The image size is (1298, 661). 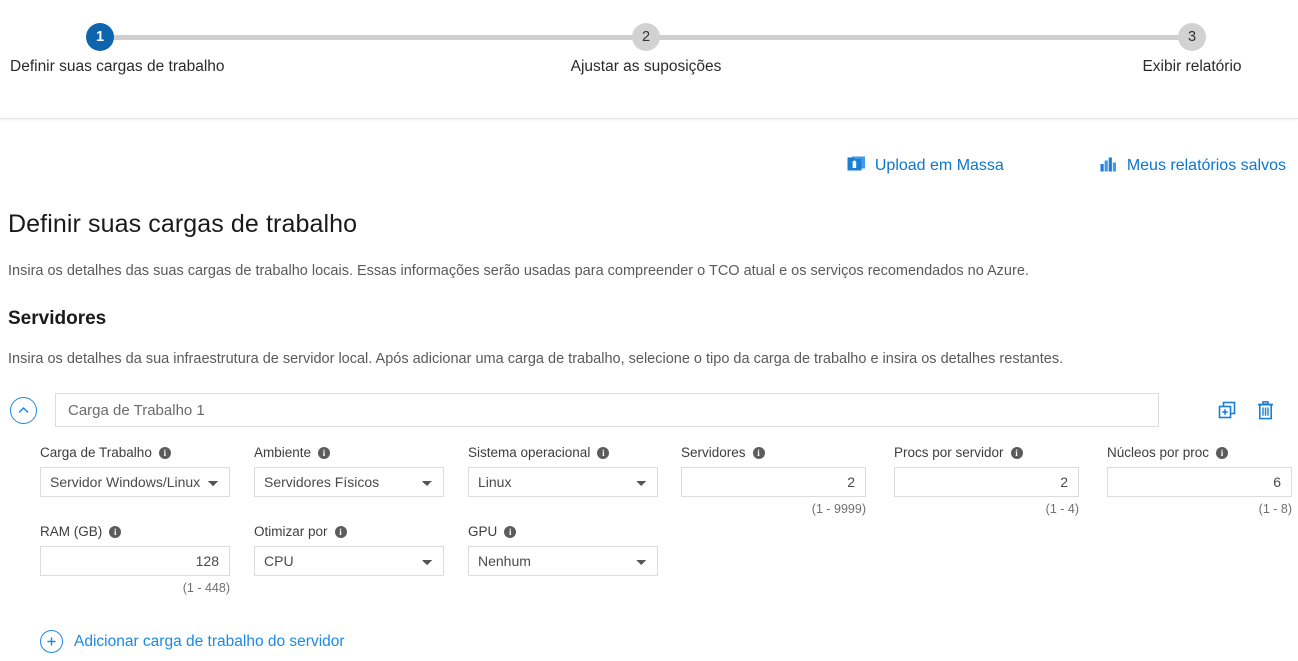 What do you see at coordinates (529, 452) in the screenshot?
I see `operating-system-label-text: Sistema operacional` at bounding box center [529, 452].